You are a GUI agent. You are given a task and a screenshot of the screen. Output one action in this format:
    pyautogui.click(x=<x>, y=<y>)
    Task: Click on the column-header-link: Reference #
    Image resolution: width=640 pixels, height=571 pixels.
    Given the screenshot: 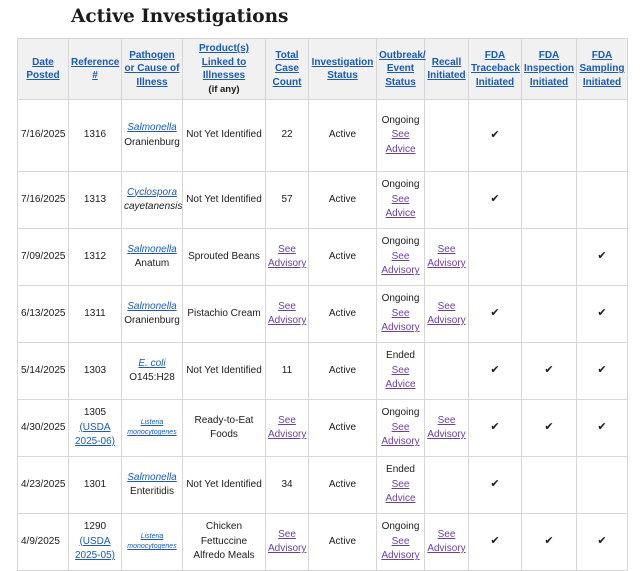 What is the action you would take?
    pyautogui.click(x=95, y=69)
    